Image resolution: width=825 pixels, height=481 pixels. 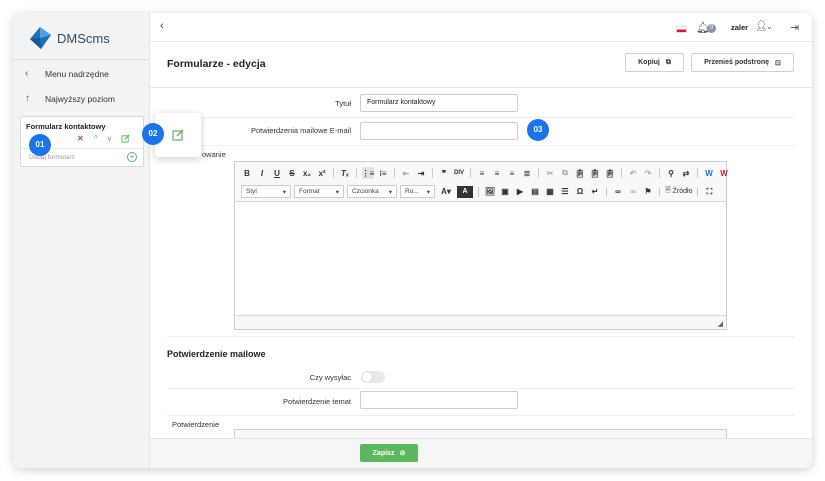 What do you see at coordinates (497, 173) in the screenshot?
I see `align-center-icon: ≡` at bounding box center [497, 173].